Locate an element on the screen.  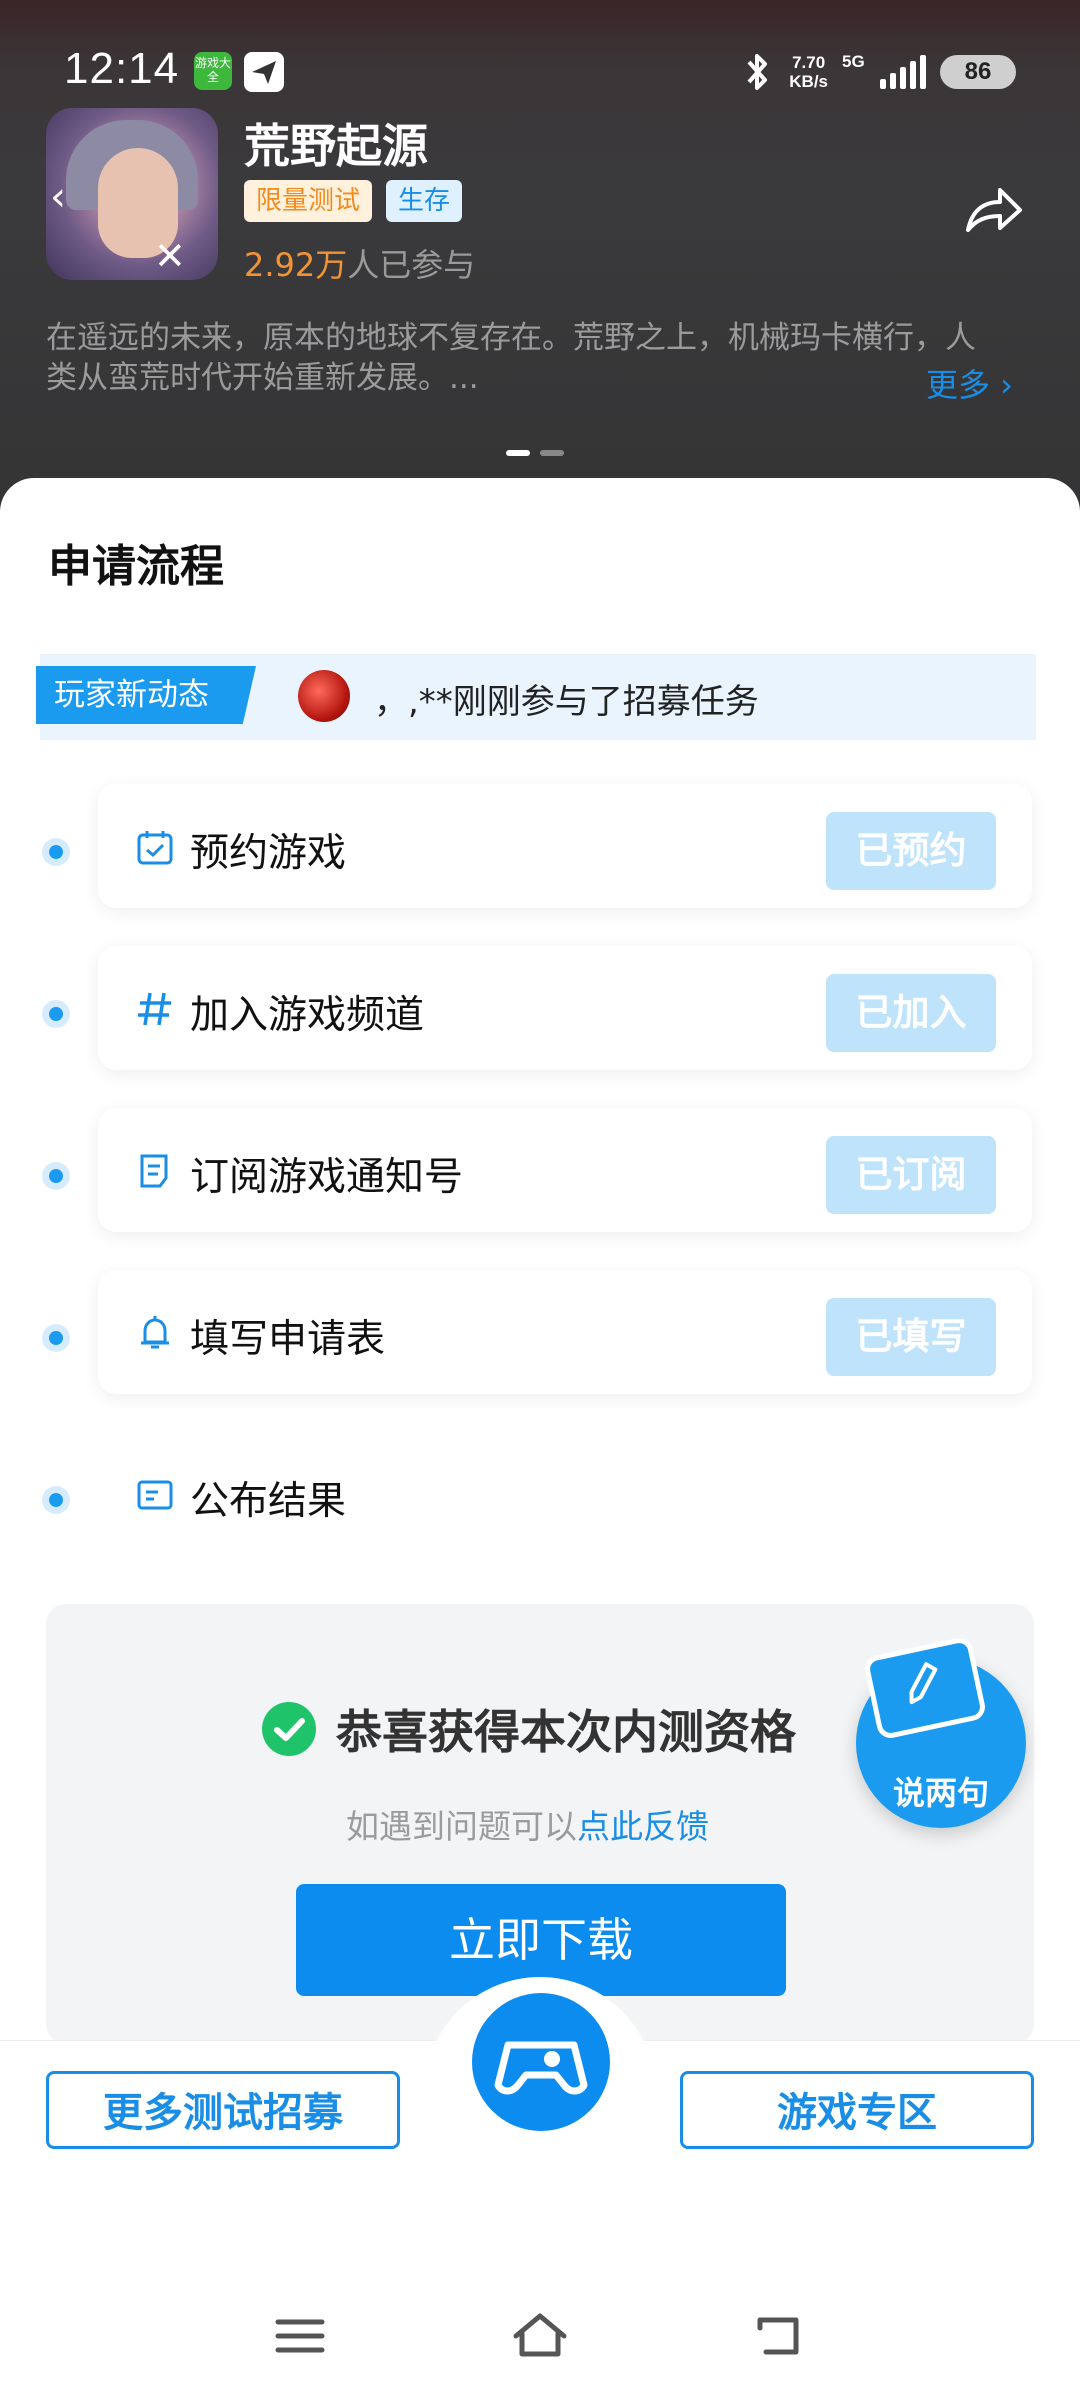
bell-icon is located at coordinates (155, 1332).